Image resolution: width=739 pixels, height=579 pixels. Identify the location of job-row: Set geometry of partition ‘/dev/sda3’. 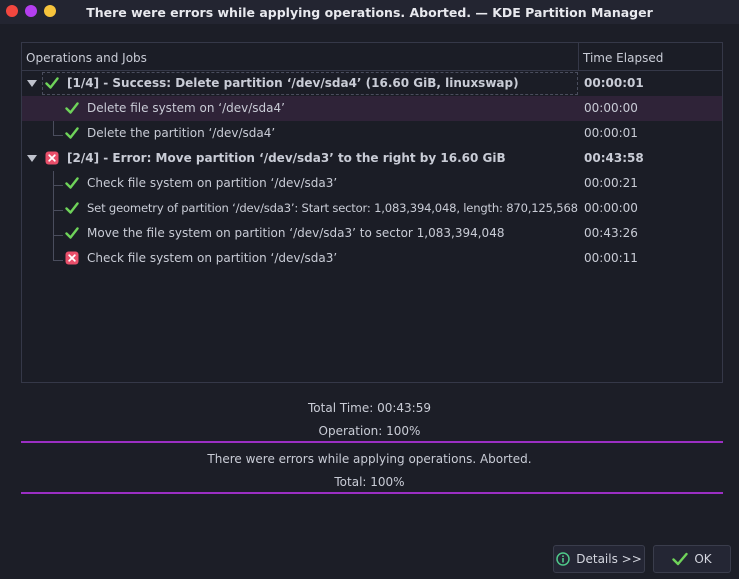
(372, 208).